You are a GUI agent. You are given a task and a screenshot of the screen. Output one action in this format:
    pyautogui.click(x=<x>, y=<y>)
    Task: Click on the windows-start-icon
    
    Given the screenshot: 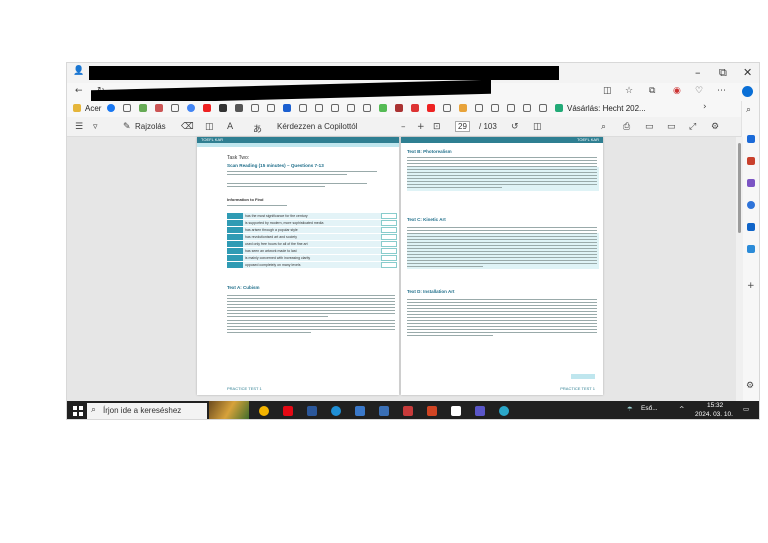 What is the action you would take?
    pyautogui.click(x=78, y=411)
    